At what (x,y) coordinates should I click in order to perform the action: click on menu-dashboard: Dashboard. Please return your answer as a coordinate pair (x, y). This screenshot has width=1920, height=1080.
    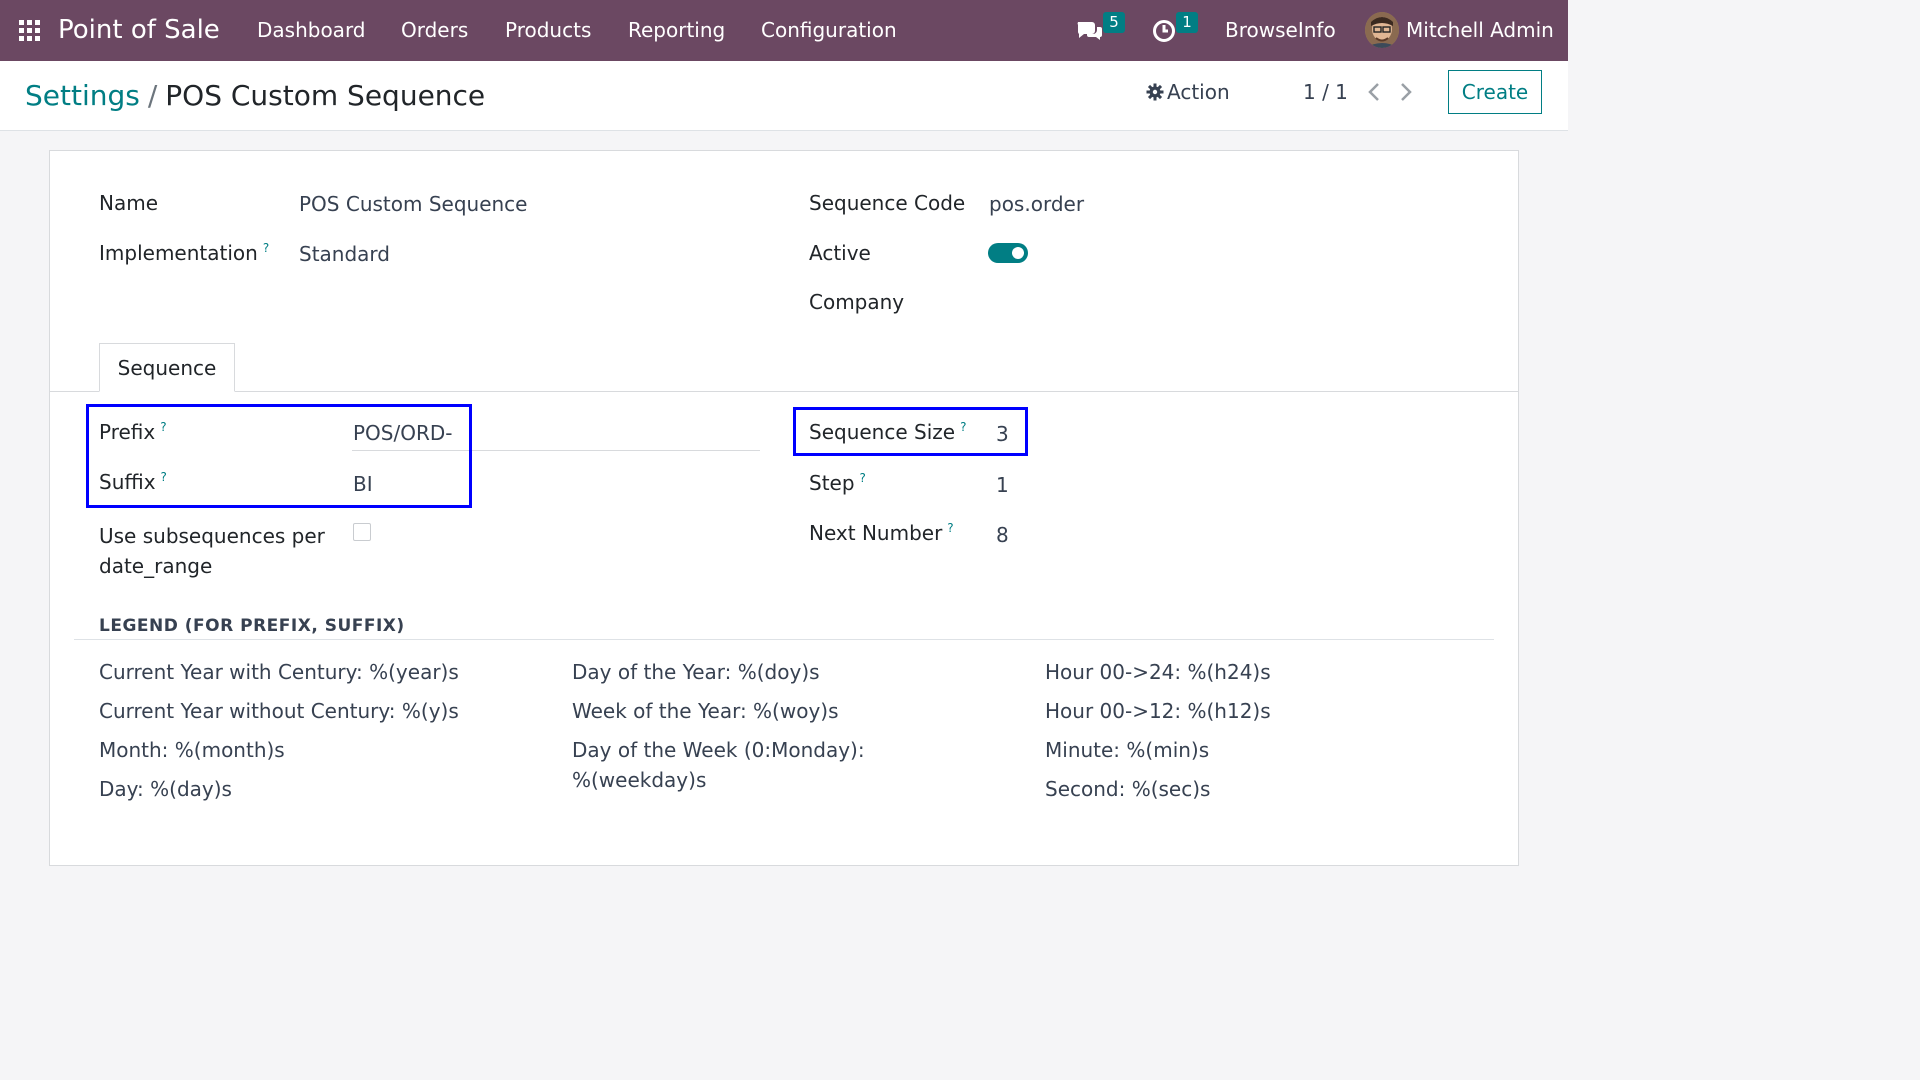
    Looking at the image, I should click on (311, 30).